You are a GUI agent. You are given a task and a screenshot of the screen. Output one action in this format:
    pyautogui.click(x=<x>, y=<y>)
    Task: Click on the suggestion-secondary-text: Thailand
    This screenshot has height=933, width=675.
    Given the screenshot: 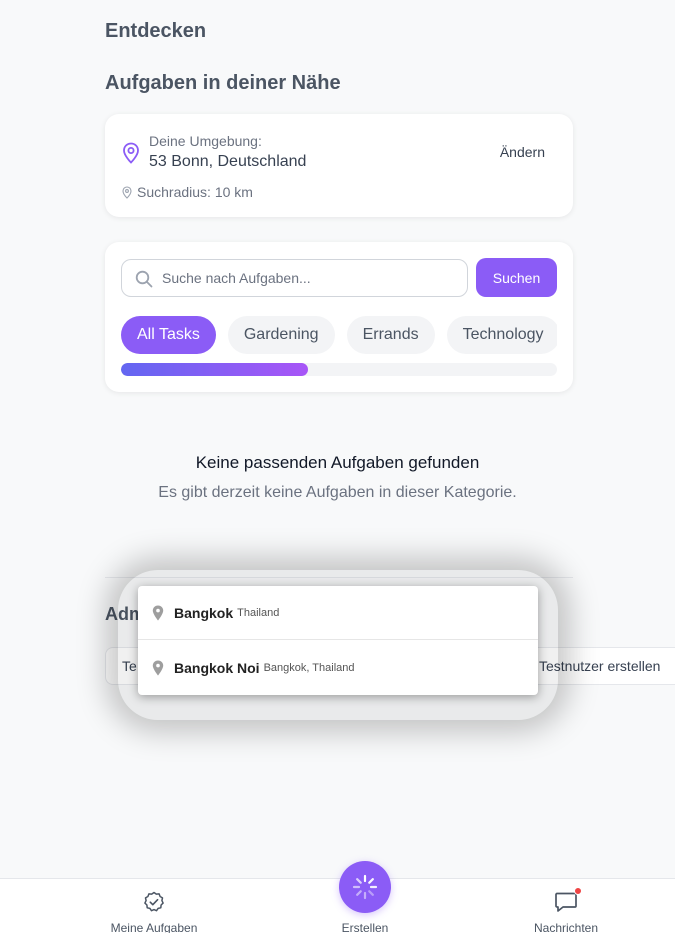 What is the action you would take?
    pyautogui.click(x=258, y=612)
    